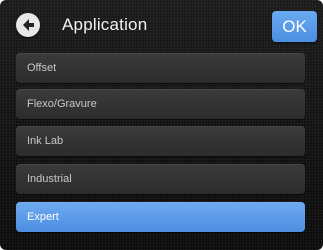 This screenshot has width=323, height=250. Describe the element at coordinates (62, 104) in the screenshot. I see `menu-item-label: Flexo/Gravure` at that location.